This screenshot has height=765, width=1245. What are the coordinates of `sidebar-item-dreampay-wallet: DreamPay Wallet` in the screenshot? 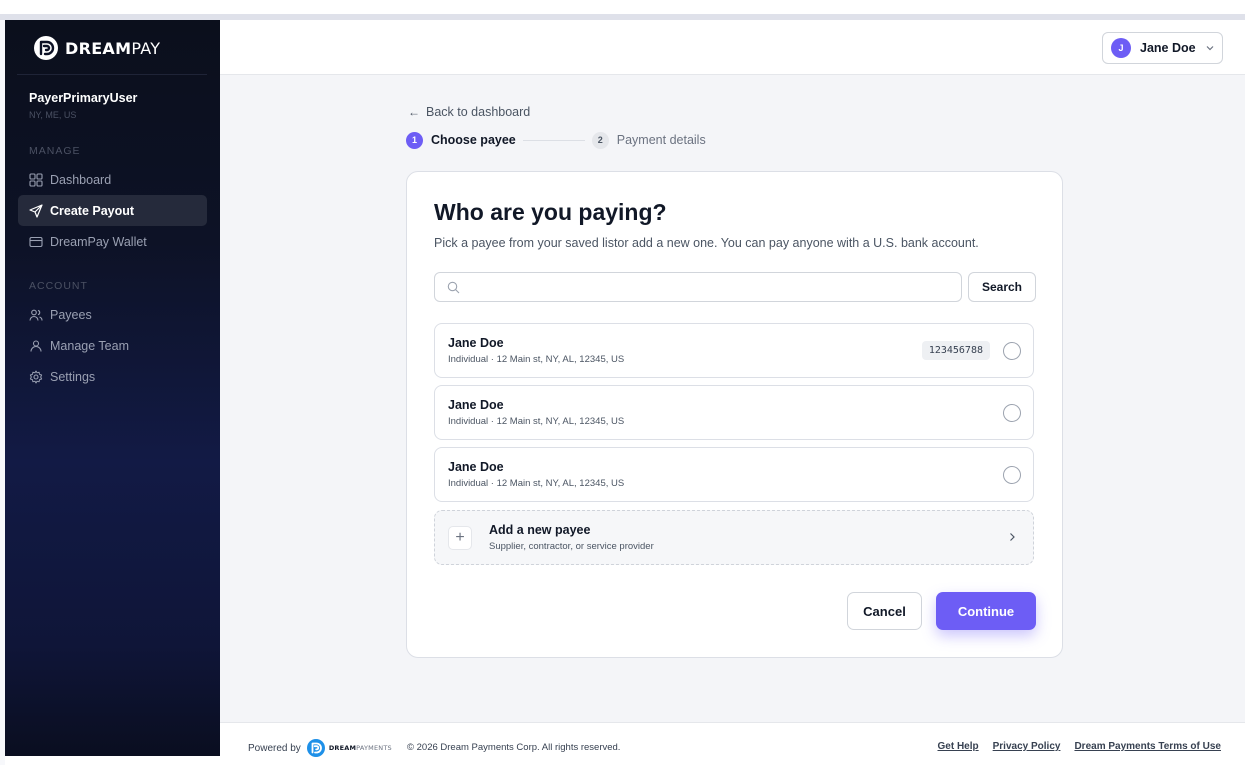 It's located at (112, 241).